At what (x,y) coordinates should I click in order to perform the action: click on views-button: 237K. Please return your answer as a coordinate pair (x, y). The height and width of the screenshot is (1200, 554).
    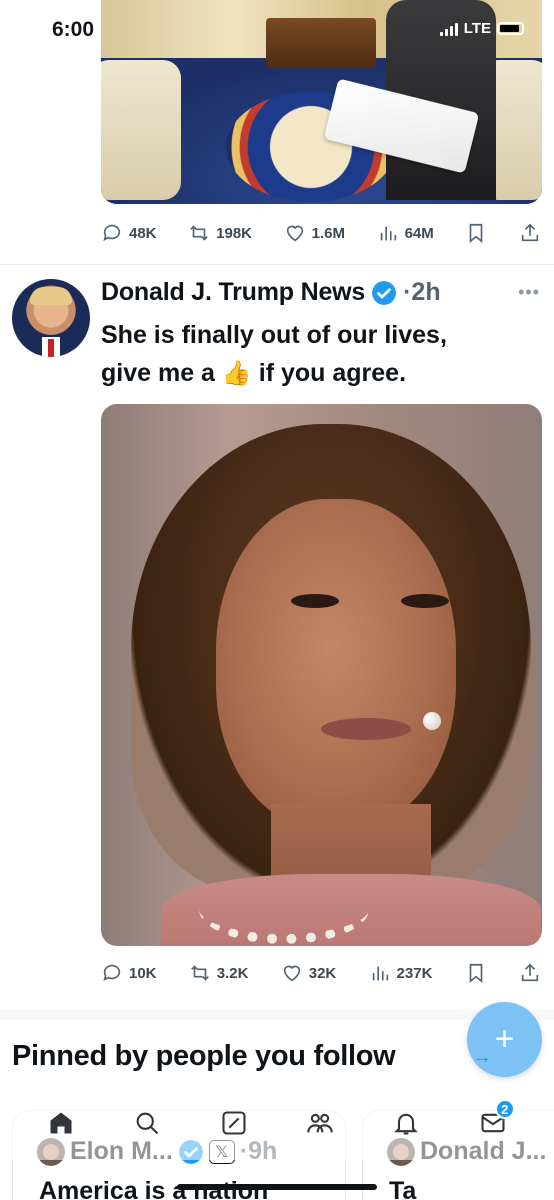
    Looking at the image, I should click on (401, 973).